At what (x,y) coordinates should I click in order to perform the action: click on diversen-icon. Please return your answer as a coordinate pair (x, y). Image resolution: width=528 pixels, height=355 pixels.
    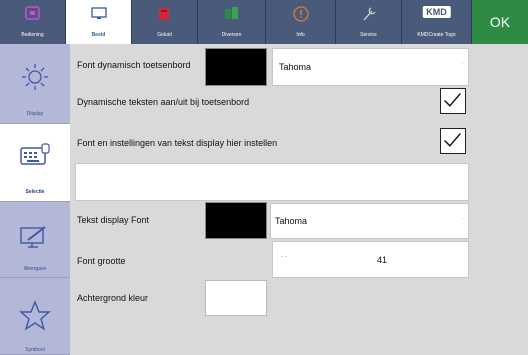
    Looking at the image, I should click on (231, 13).